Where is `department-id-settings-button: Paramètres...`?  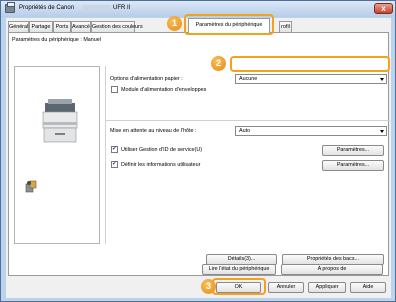 department-id-settings-button: Paramètres... is located at coordinates (353, 150).